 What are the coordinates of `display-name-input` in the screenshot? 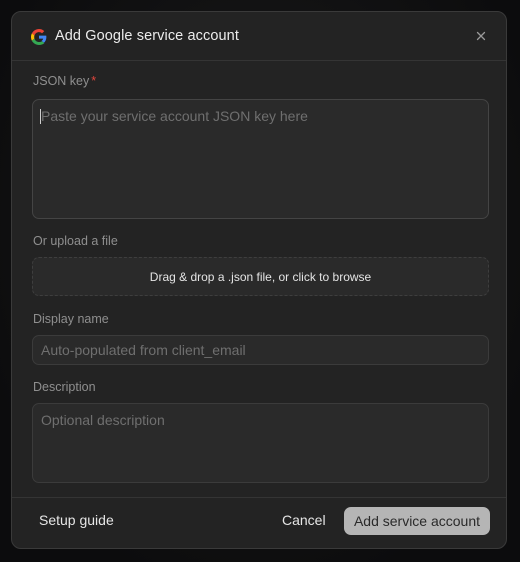 It's located at (260, 350).